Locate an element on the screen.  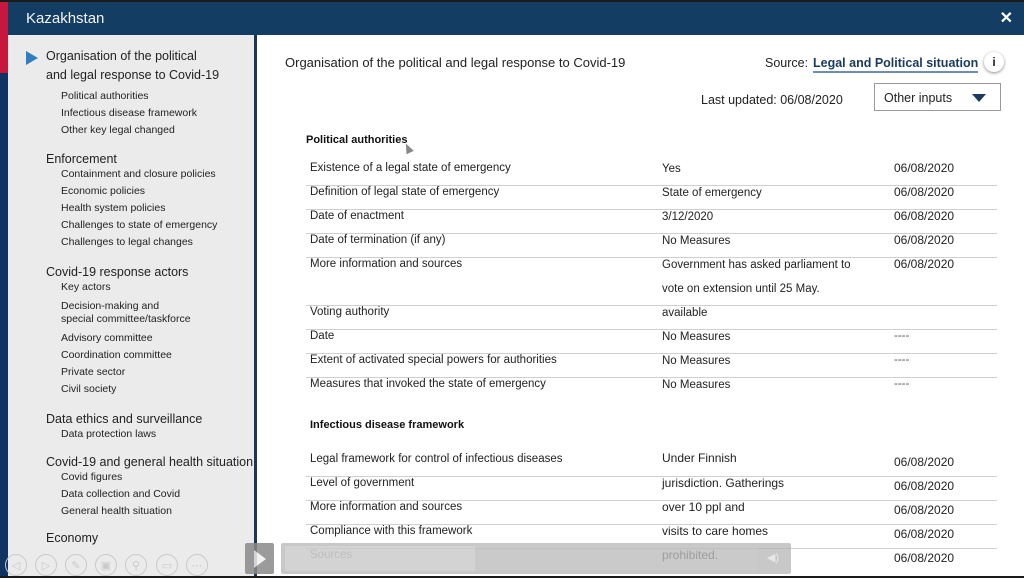
more-icon: ⋯ is located at coordinates (197, 565).